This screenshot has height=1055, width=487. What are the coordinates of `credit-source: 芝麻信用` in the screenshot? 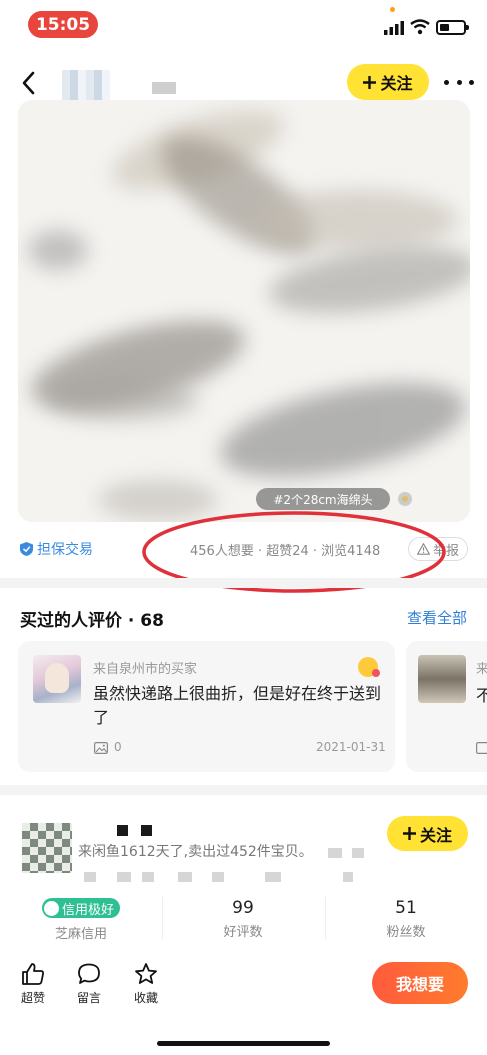 It's located at (80, 934).